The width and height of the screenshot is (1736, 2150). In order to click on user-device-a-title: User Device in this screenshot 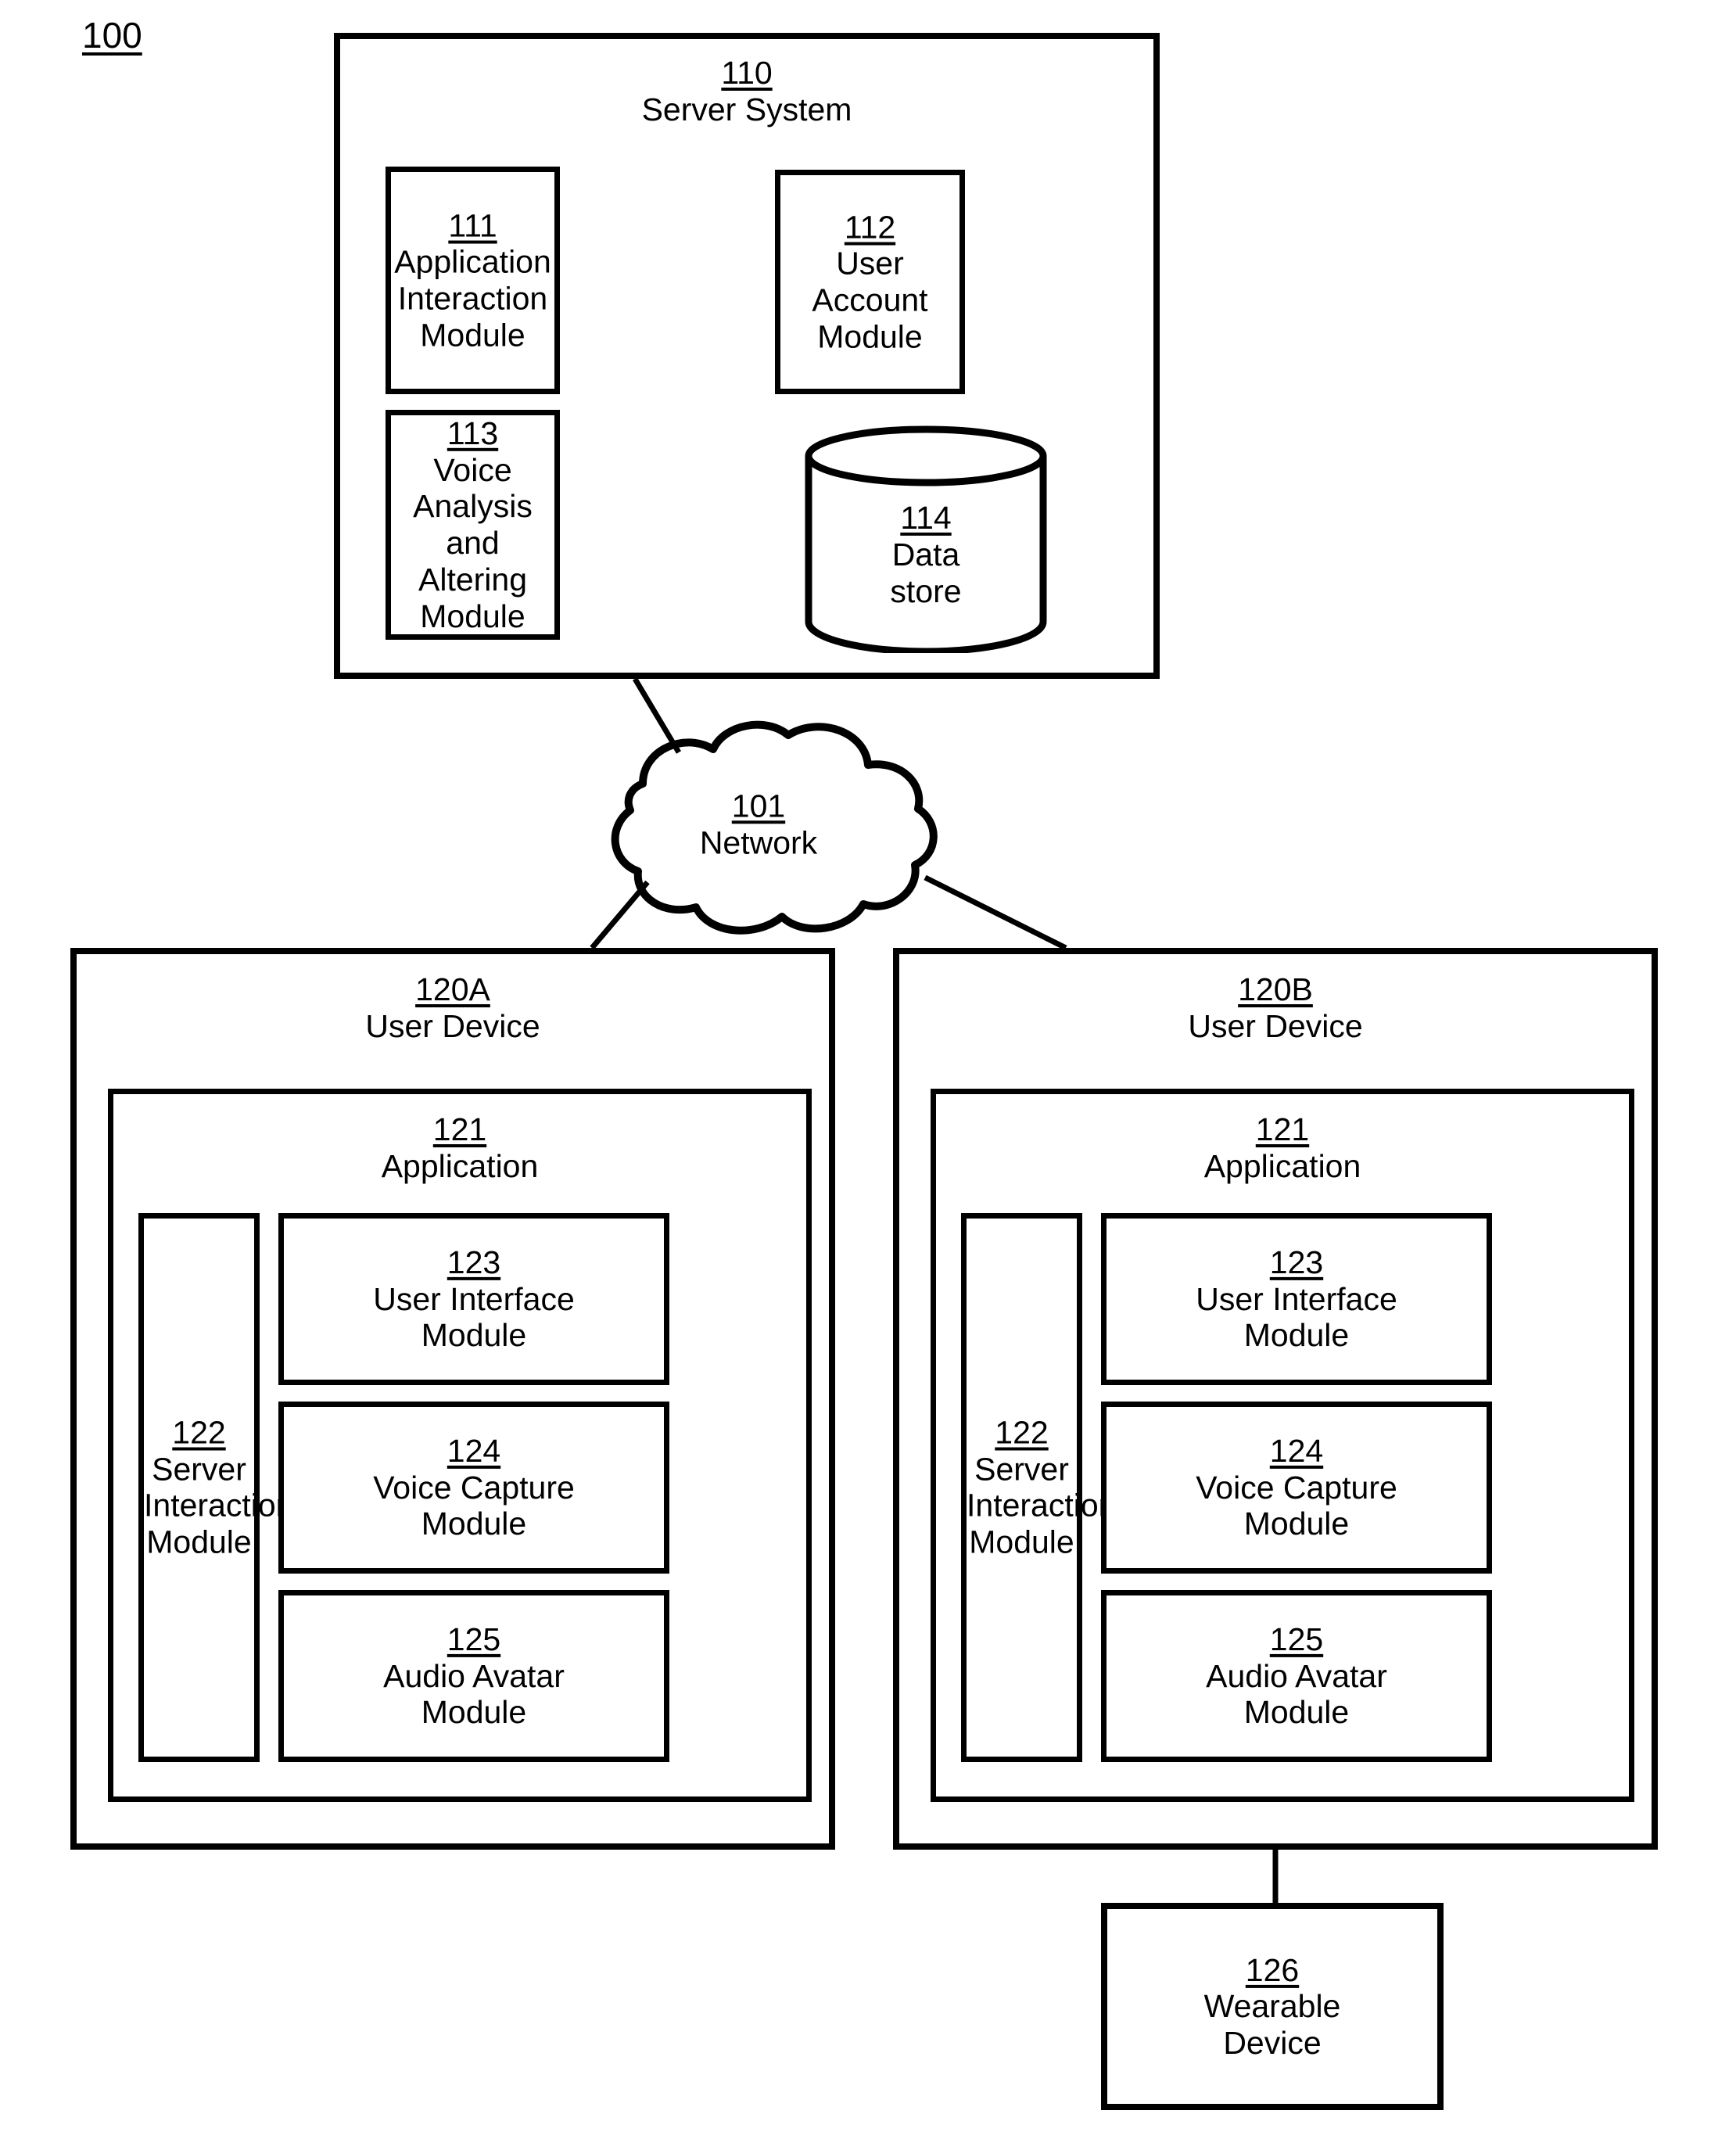, I will do `click(452, 1025)`.